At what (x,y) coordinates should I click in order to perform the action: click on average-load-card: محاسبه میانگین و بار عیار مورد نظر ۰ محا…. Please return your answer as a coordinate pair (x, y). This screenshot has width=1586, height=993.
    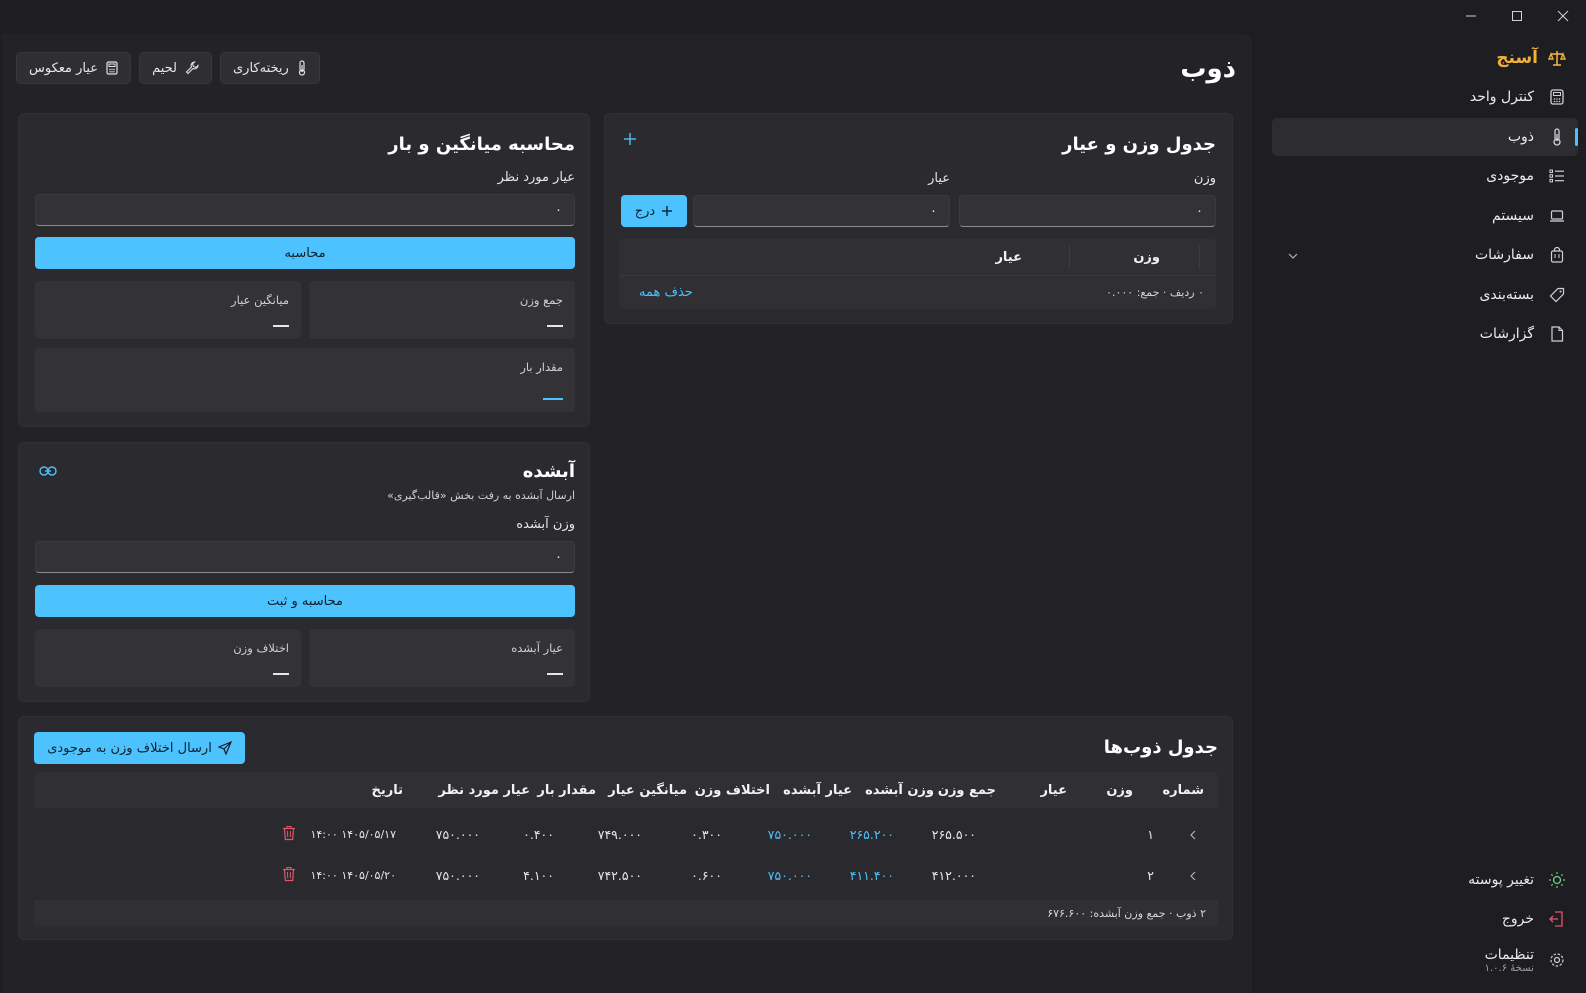
    Looking at the image, I should click on (304, 270).